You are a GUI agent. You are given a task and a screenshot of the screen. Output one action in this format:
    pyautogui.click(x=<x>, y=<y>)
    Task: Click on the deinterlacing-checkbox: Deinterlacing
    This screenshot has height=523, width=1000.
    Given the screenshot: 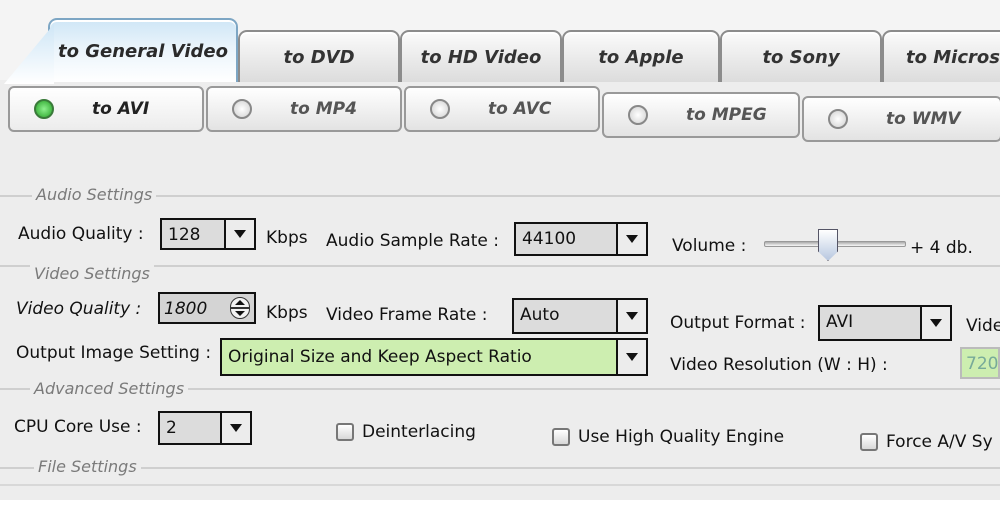 What is the action you would take?
    pyautogui.click(x=406, y=432)
    